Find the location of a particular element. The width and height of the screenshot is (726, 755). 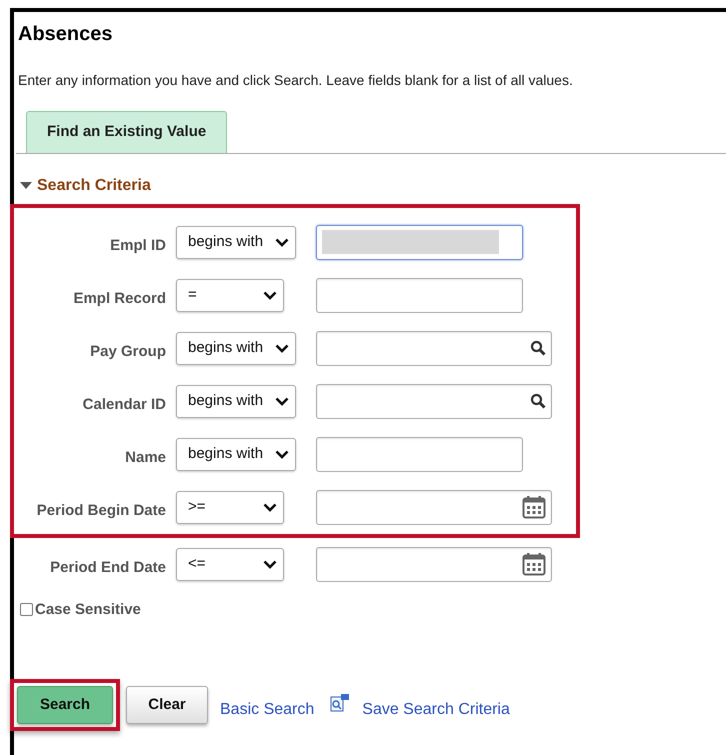

instructions-text: Enter any information you have and click Search. Leave fields blank for a list of all values. is located at coordinates (296, 80).